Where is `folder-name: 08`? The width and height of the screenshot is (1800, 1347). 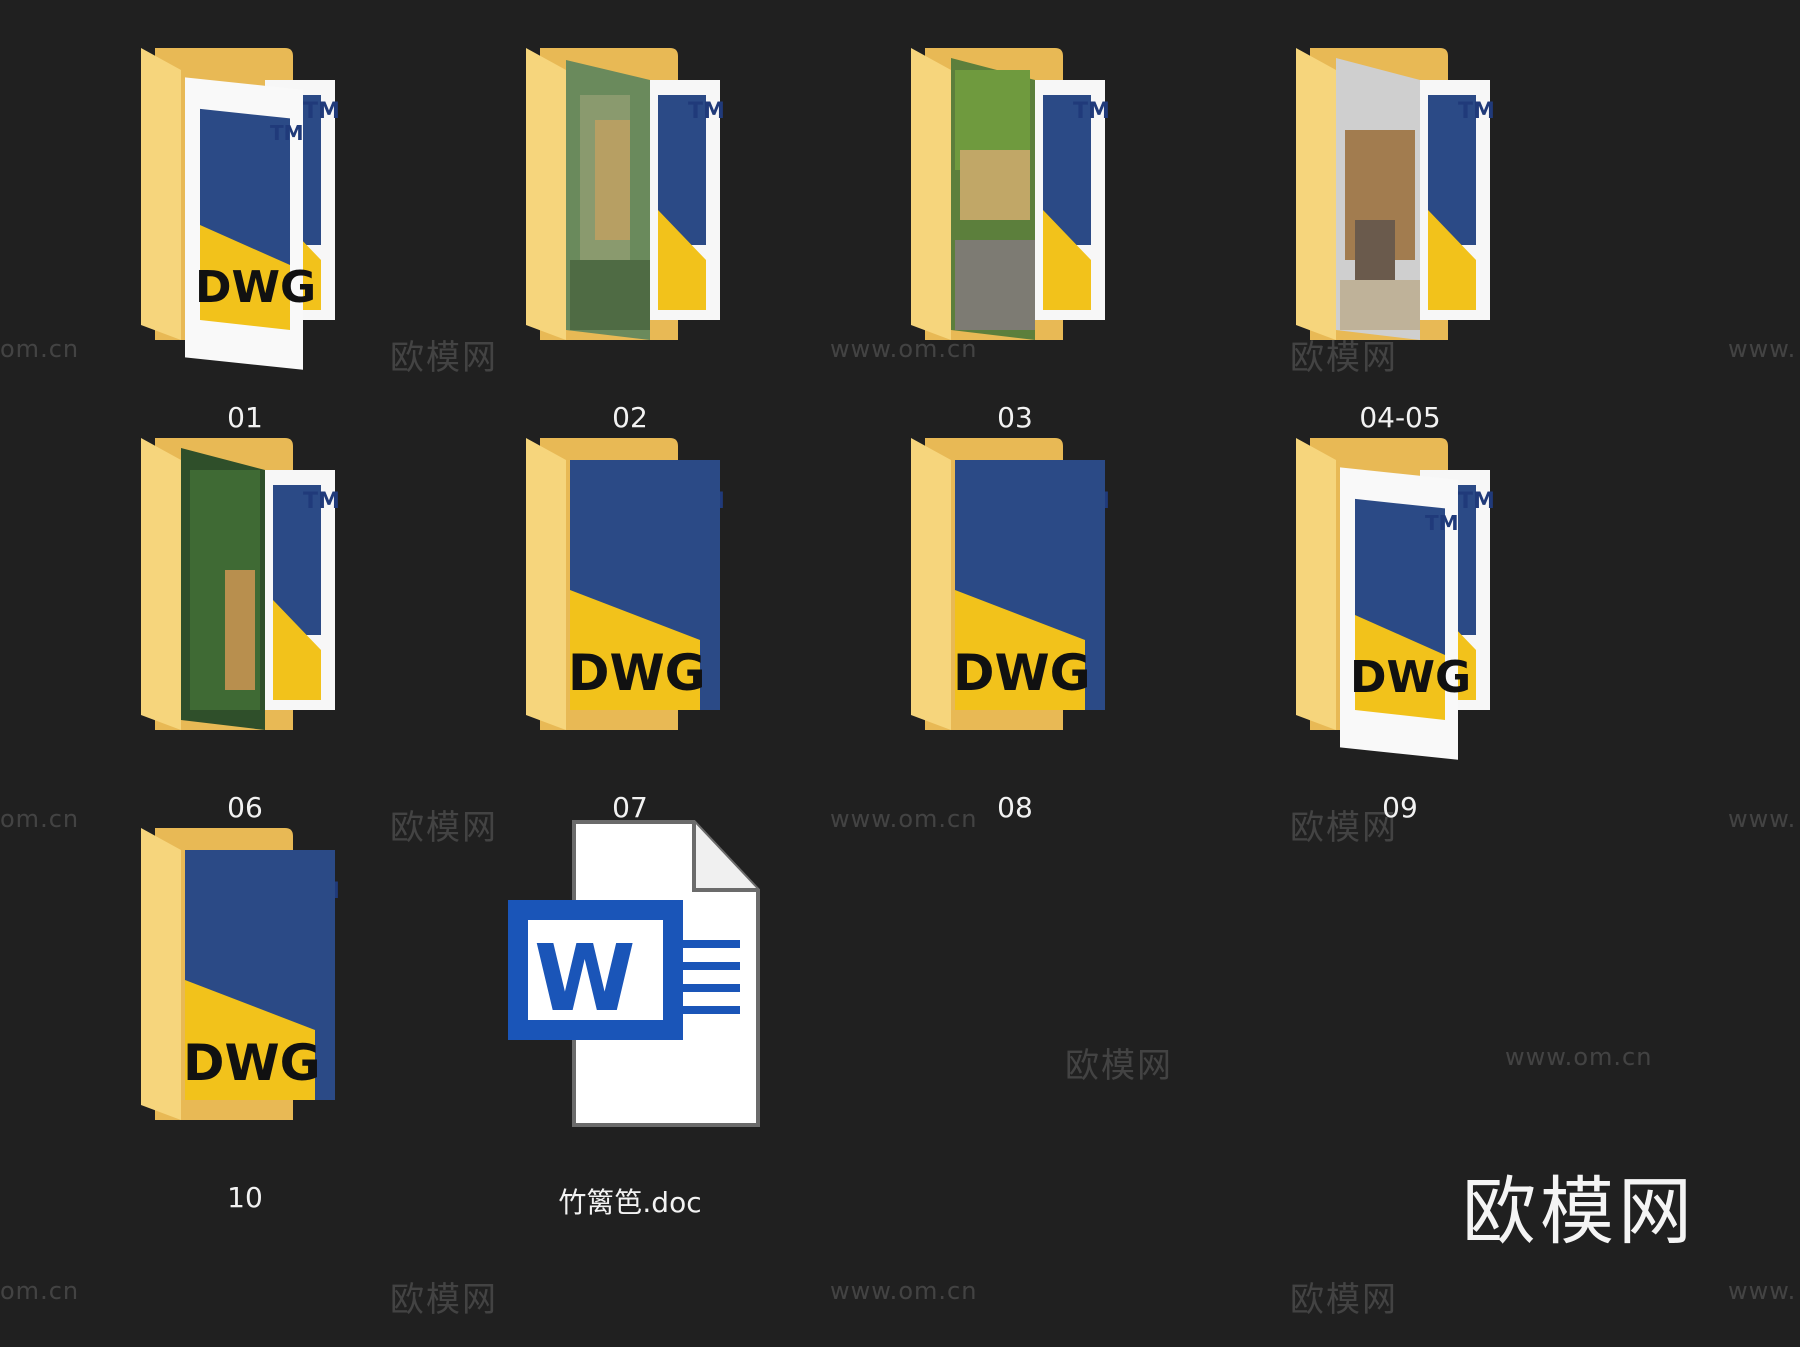 folder-name: 08 is located at coordinates (1015, 807).